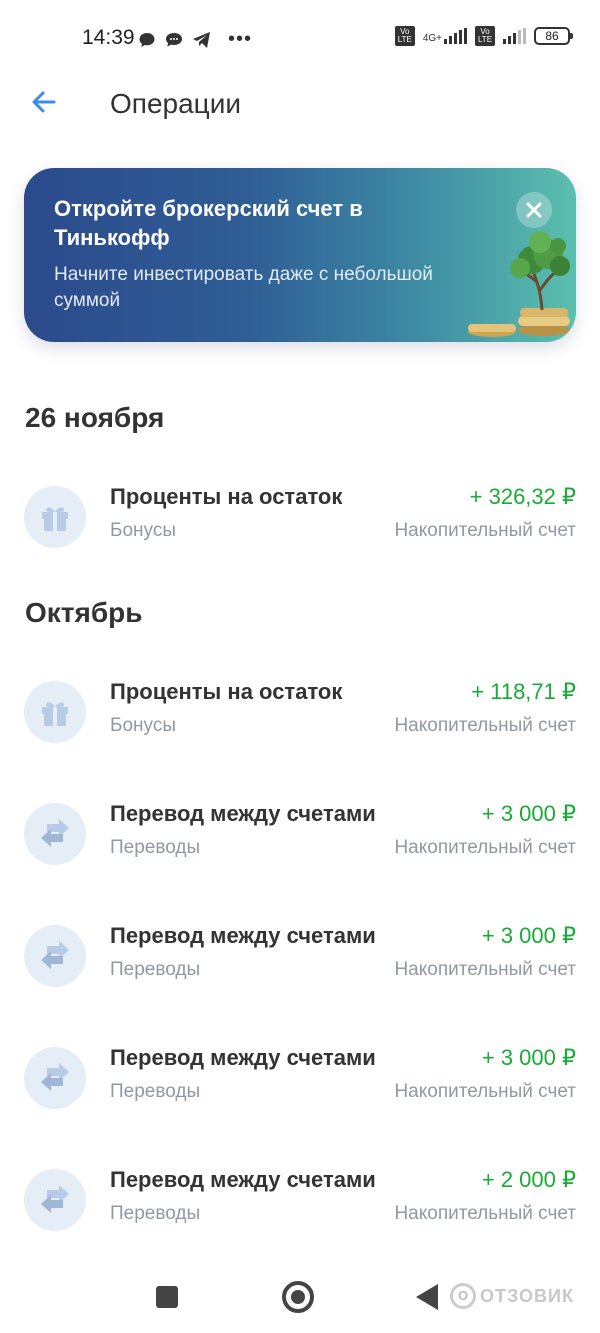 The height and width of the screenshot is (1333, 600). Describe the element at coordinates (404, 36) in the screenshot. I see `volte-icon: Vo LTE` at that location.